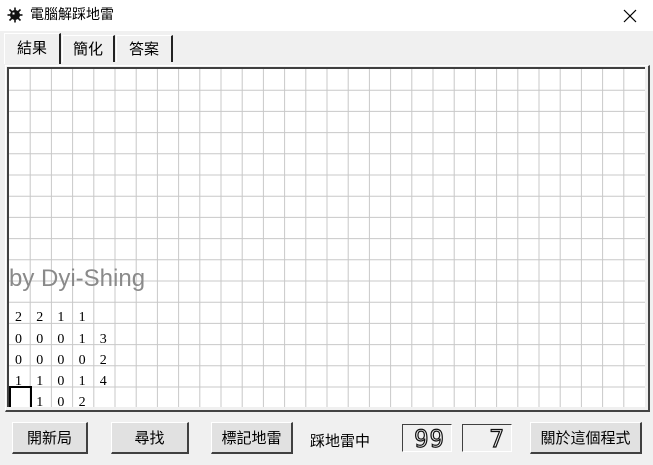  I want to click on tab-answer-label: 答案, so click(143, 49).